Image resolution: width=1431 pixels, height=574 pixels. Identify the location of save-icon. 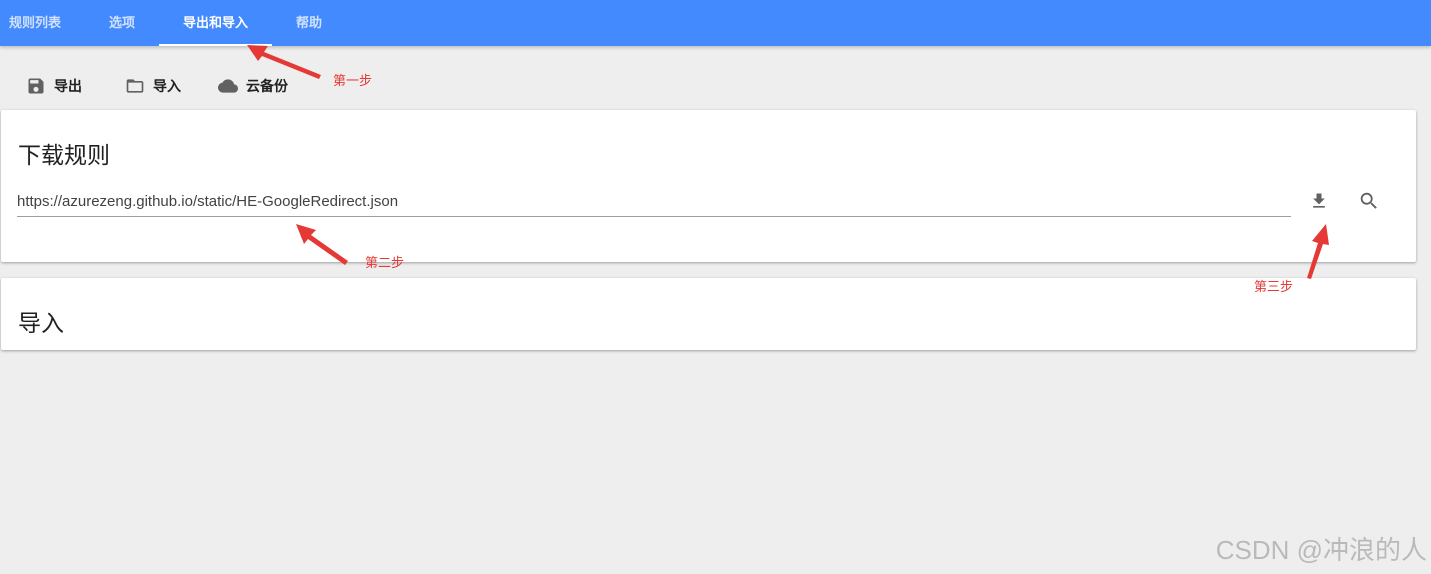
(36, 86).